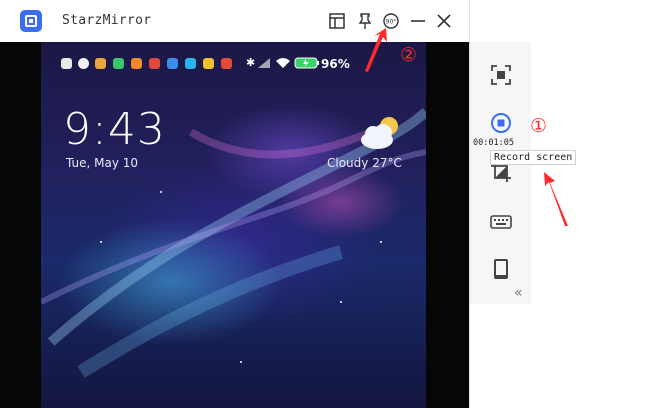 Image resolution: width=646 pixels, height=408 pixels. I want to click on rotate-label: 90°, so click(391, 22).